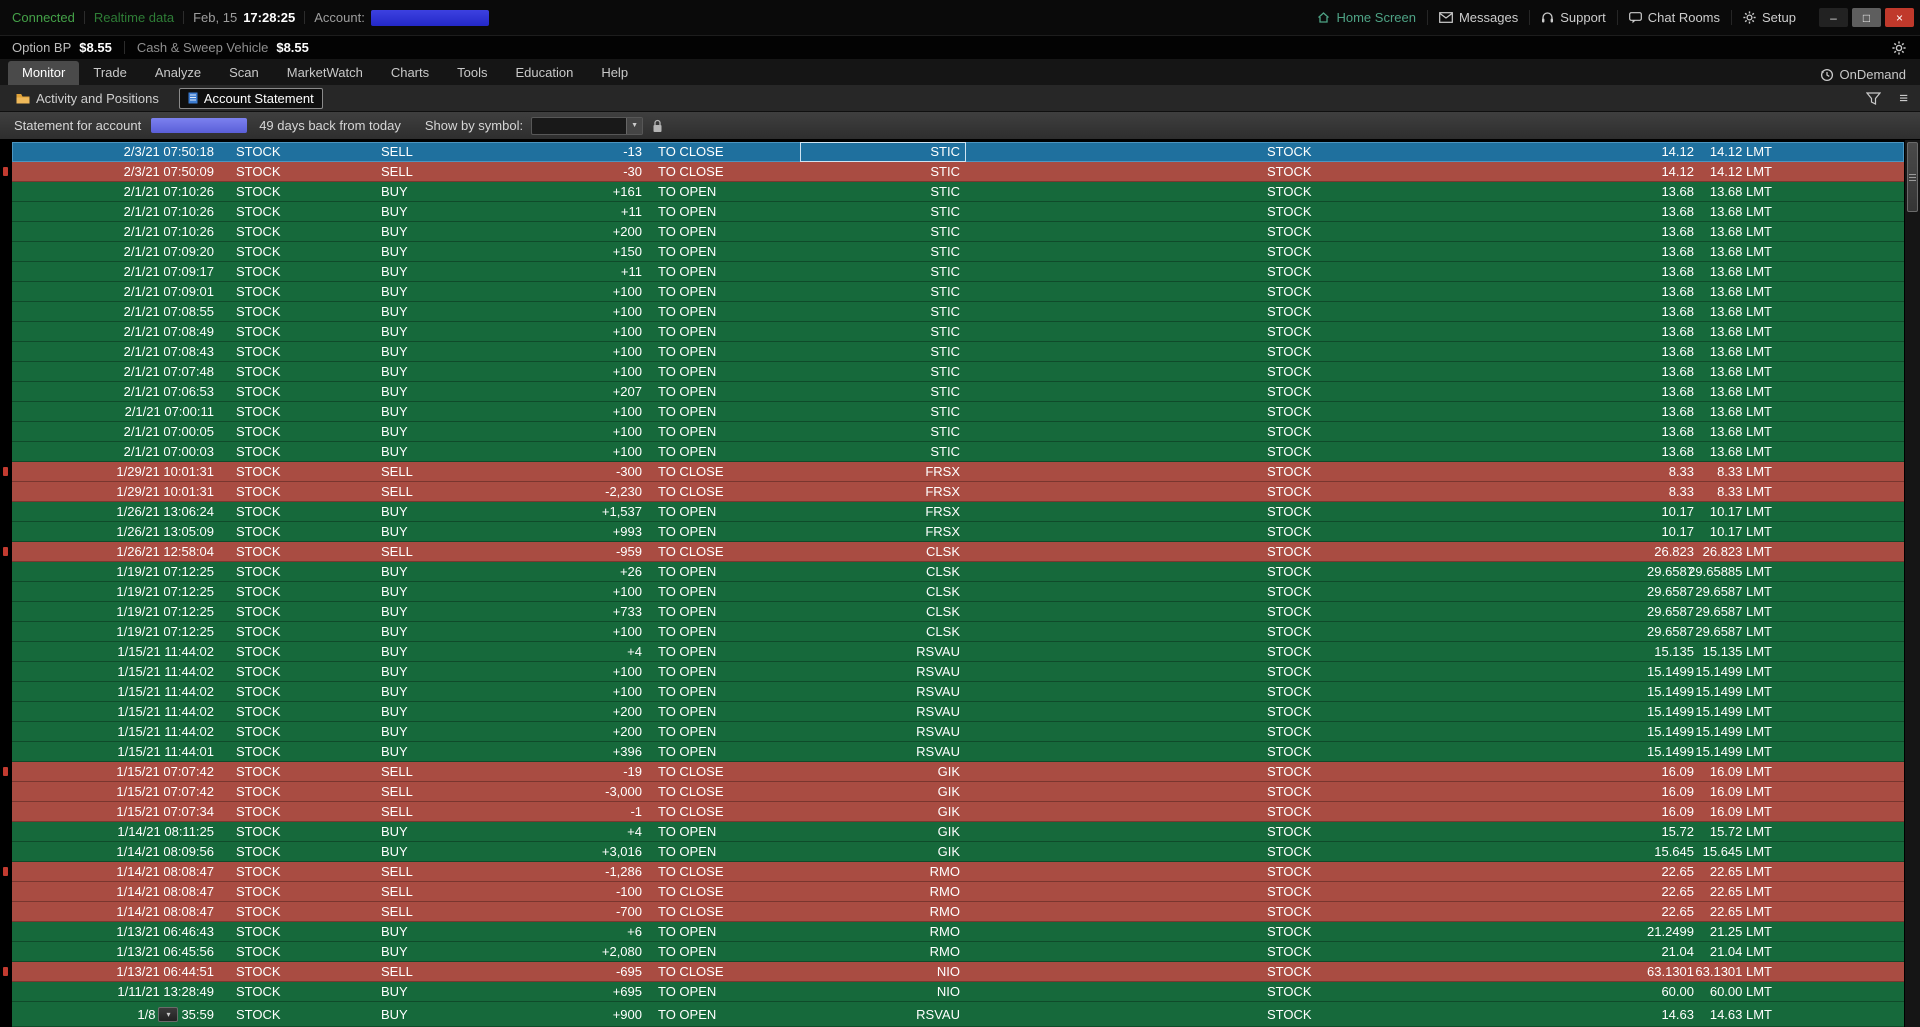 The image size is (1920, 1027). I want to click on setup-button: Setup, so click(1769, 17).